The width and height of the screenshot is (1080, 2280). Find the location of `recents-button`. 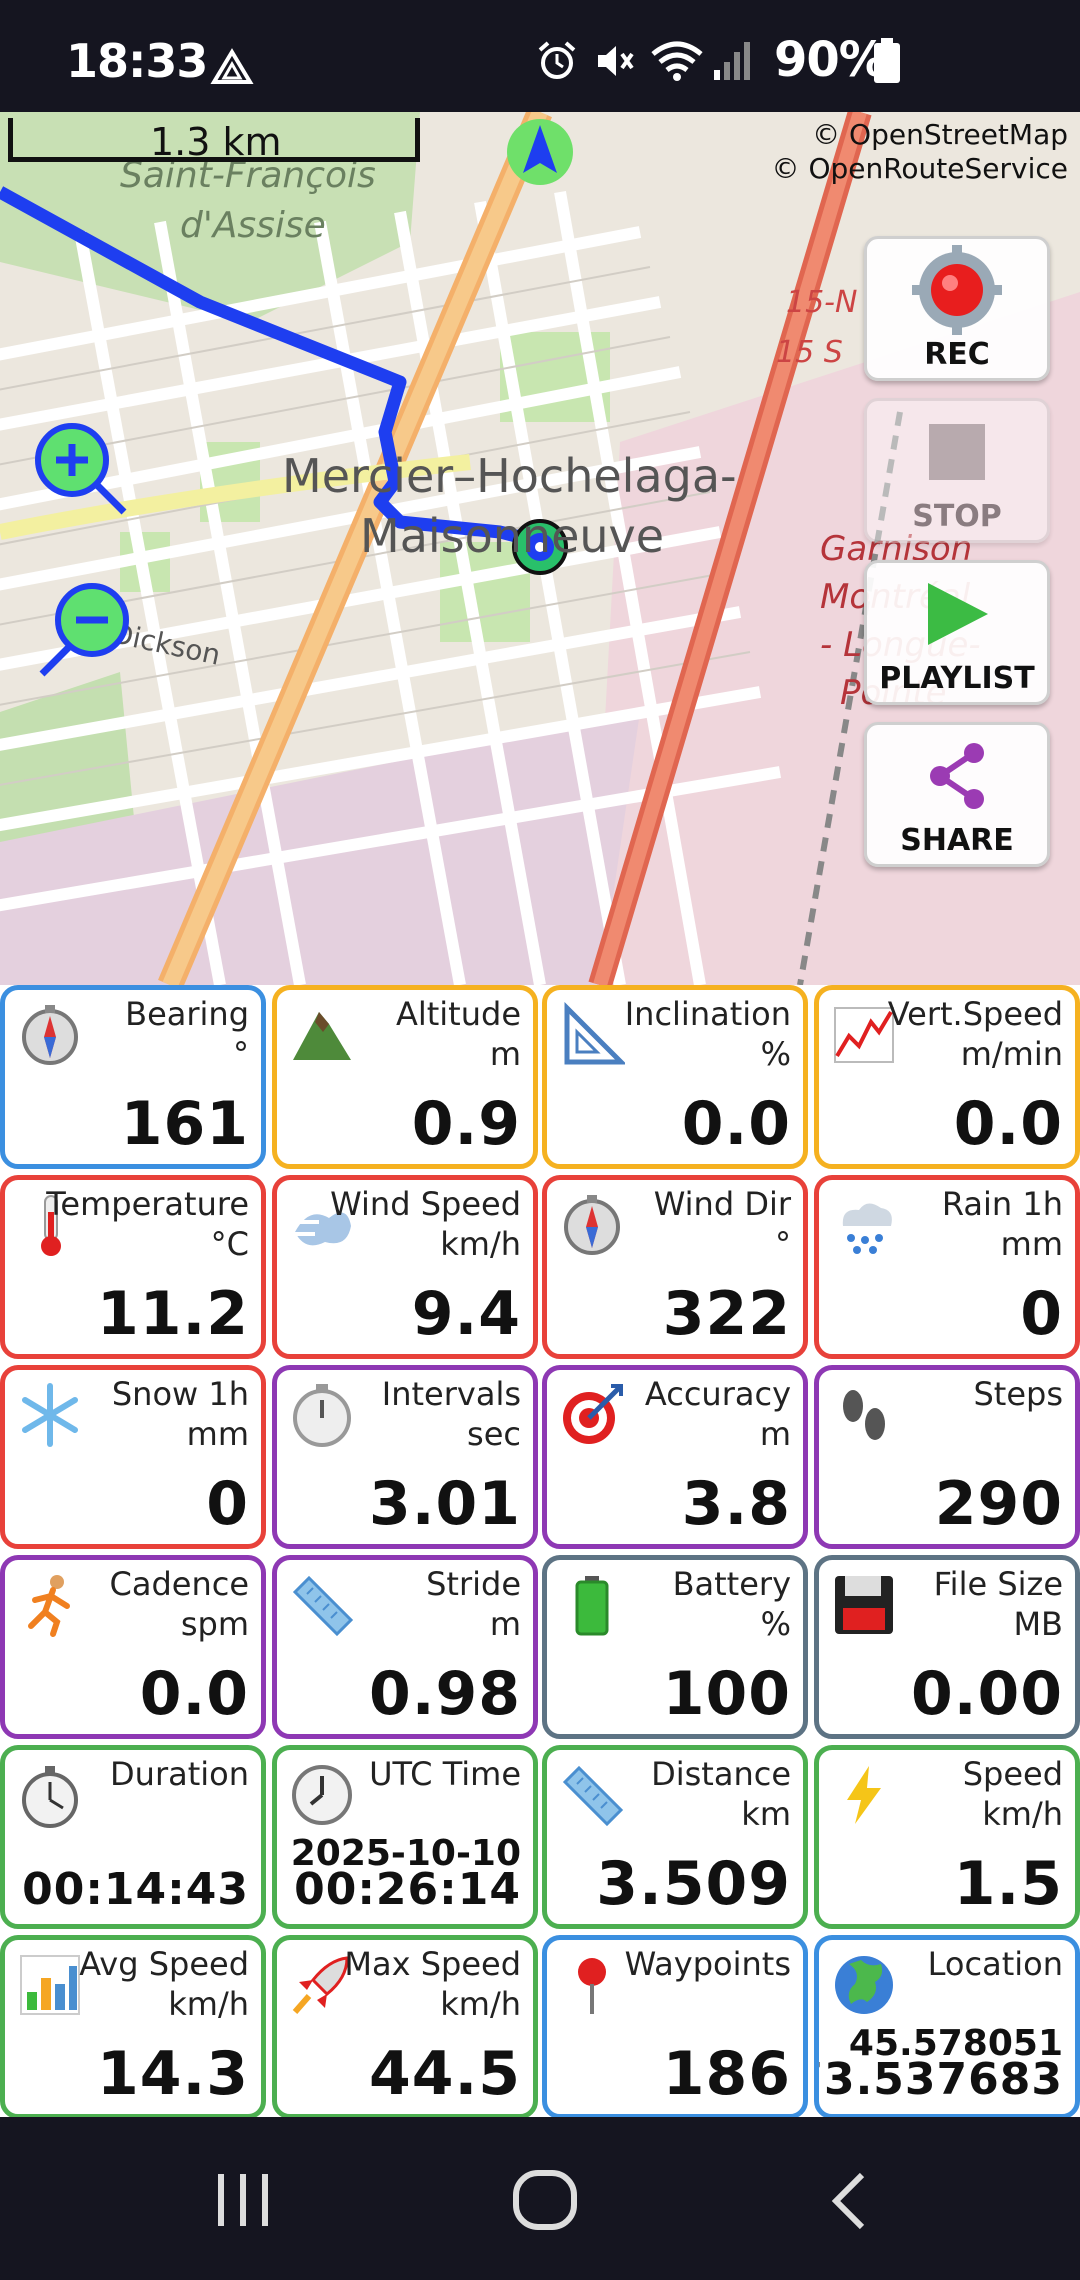

recents-button is located at coordinates (243, 2200).